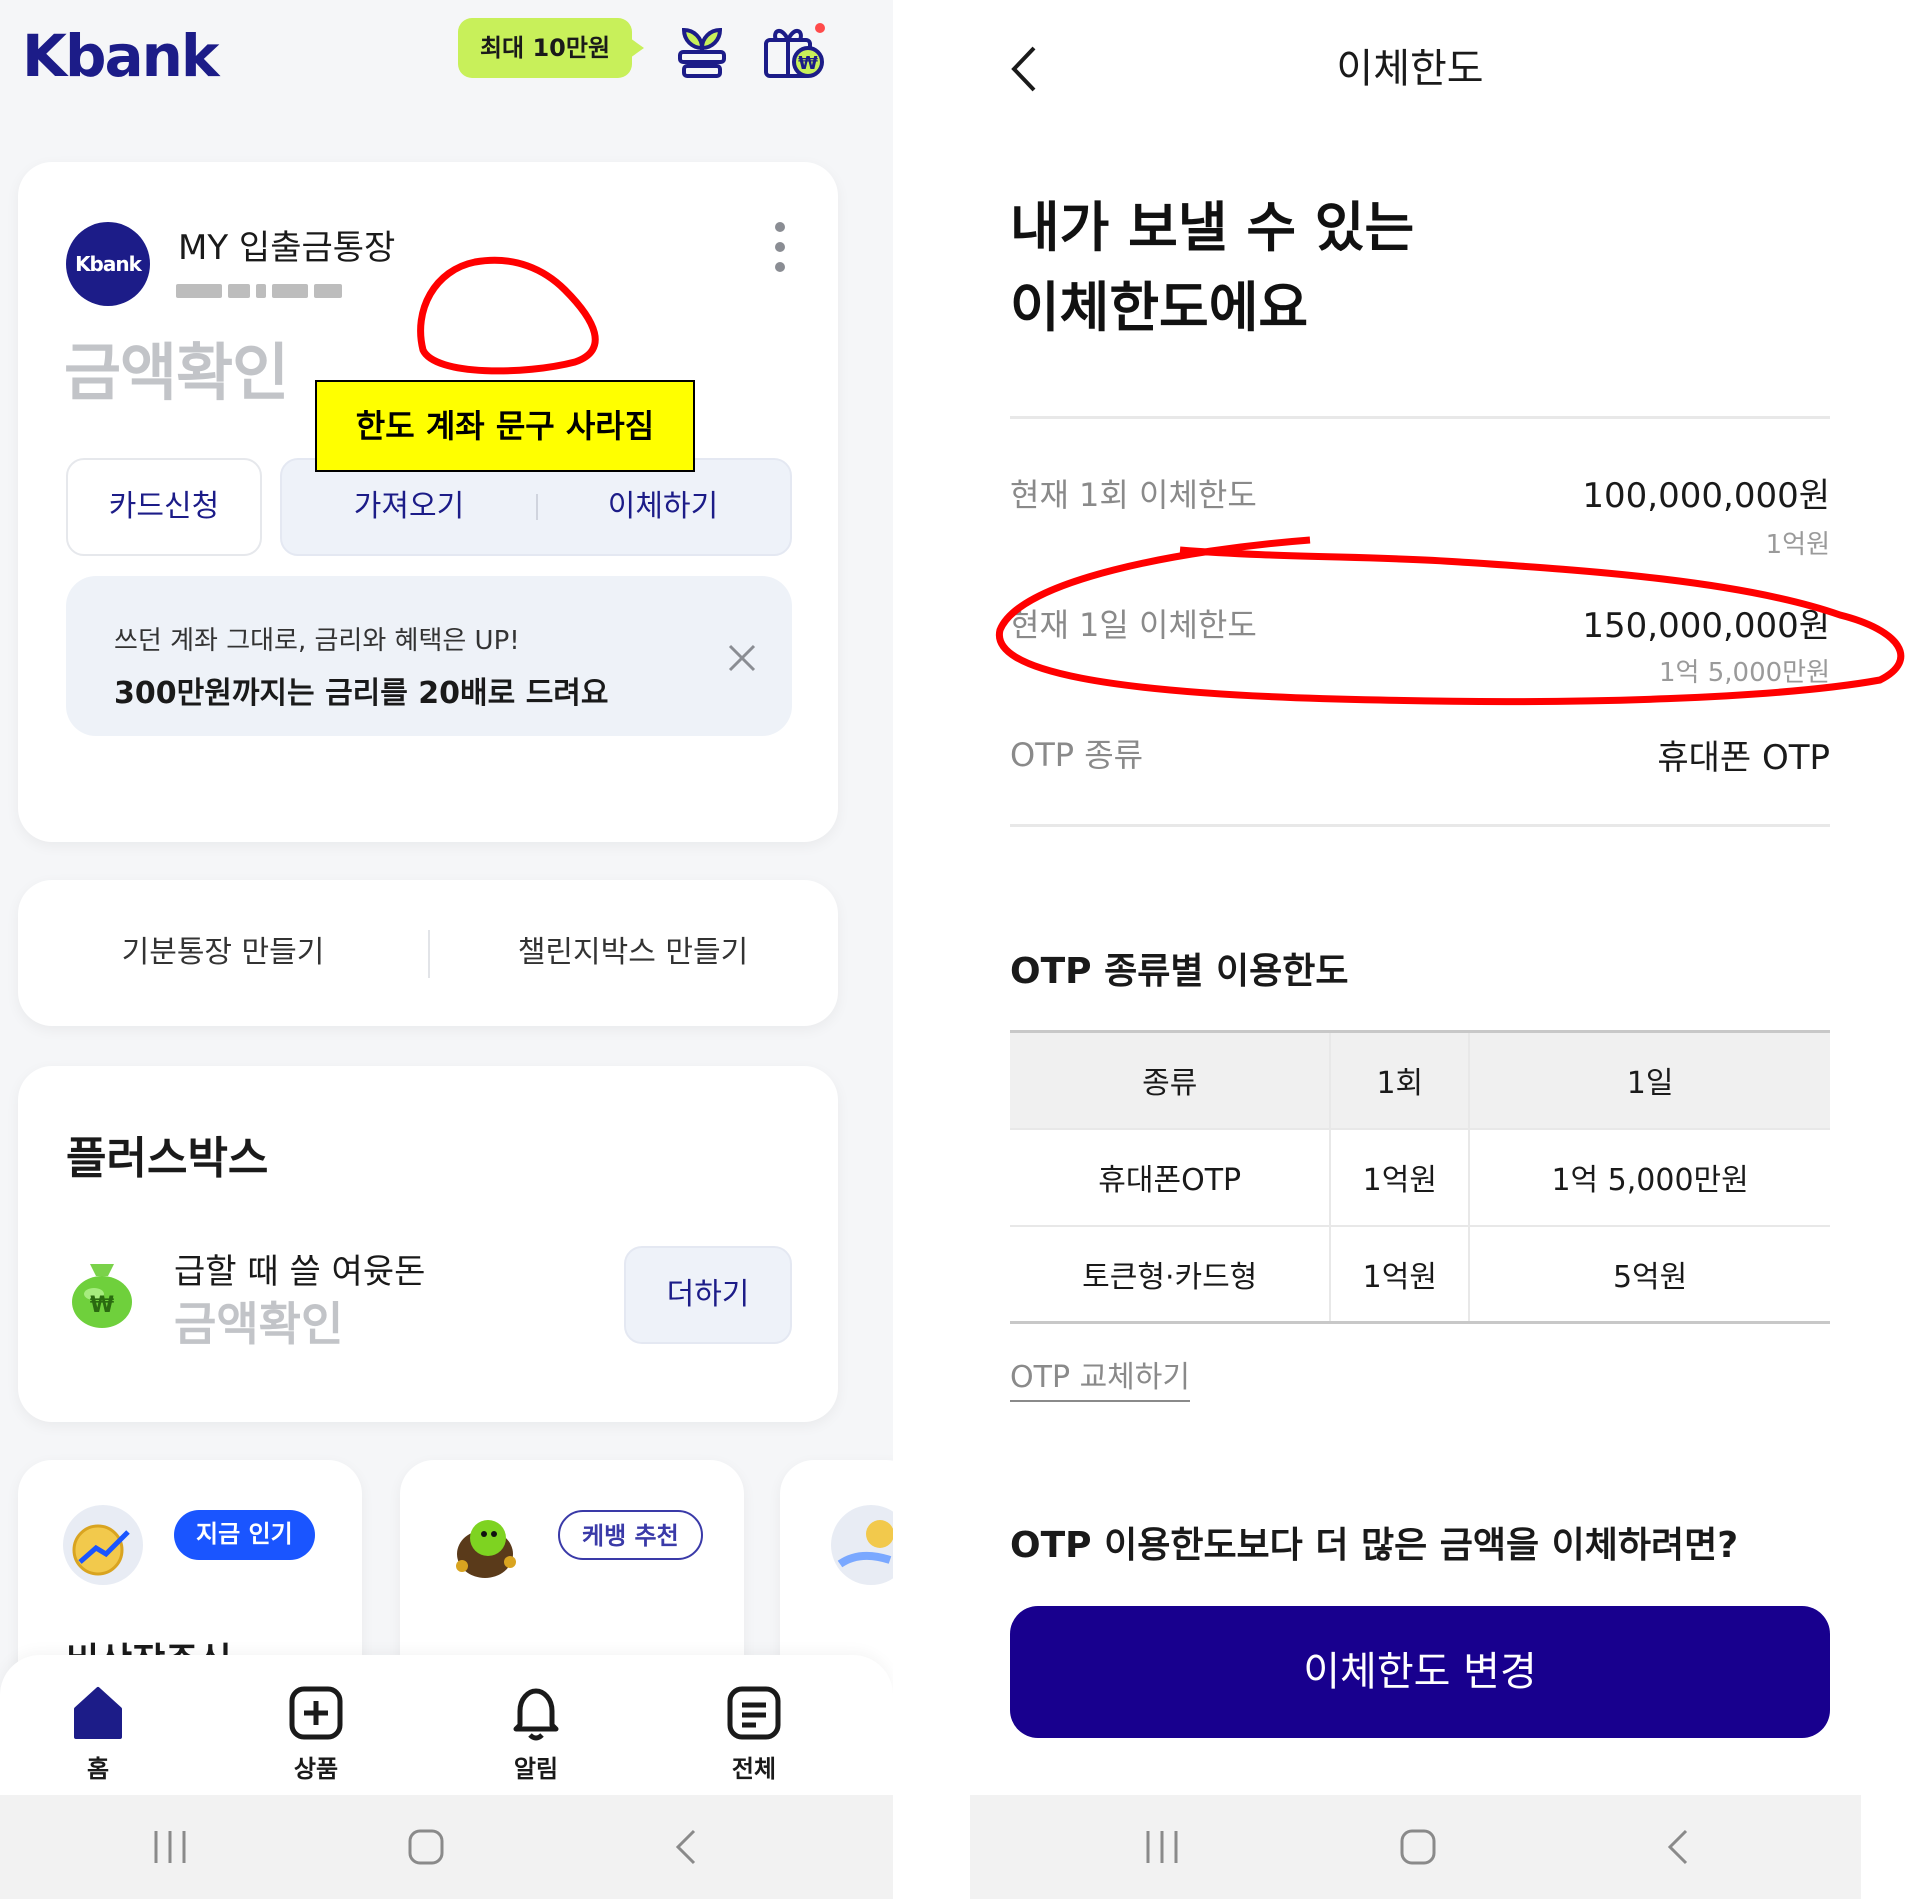 This screenshot has height=1899, width=1909. What do you see at coordinates (862, 1545) in the screenshot?
I see `coin-hand-icon` at bounding box center [862, 1545].